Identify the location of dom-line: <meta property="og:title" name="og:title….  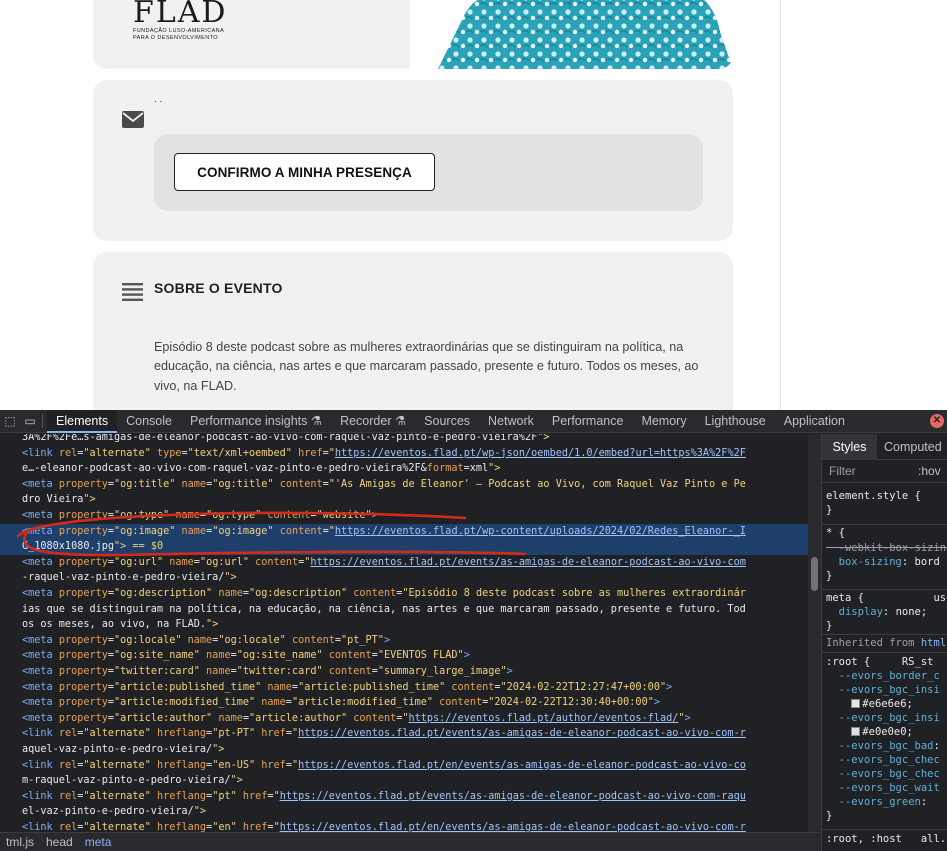
(404, 485).